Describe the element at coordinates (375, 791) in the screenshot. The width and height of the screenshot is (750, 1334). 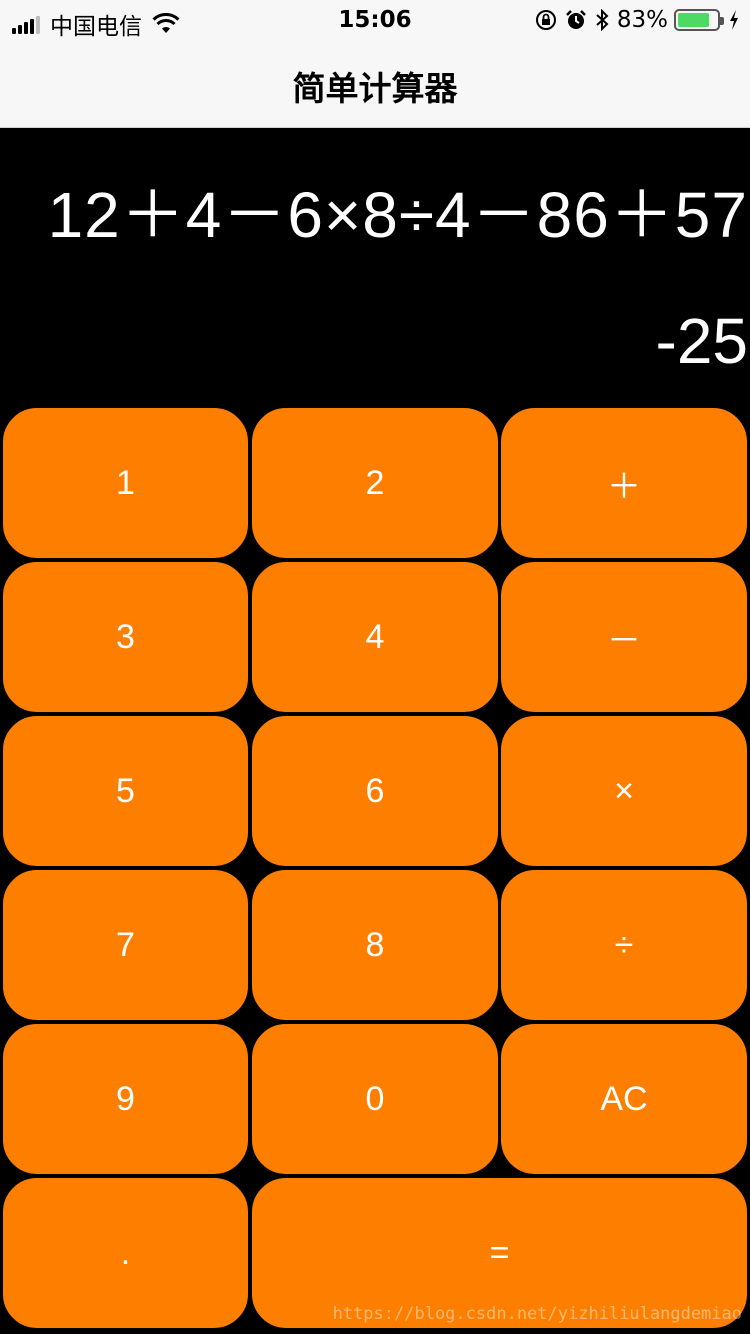
I see `key-6: 6` at that location.